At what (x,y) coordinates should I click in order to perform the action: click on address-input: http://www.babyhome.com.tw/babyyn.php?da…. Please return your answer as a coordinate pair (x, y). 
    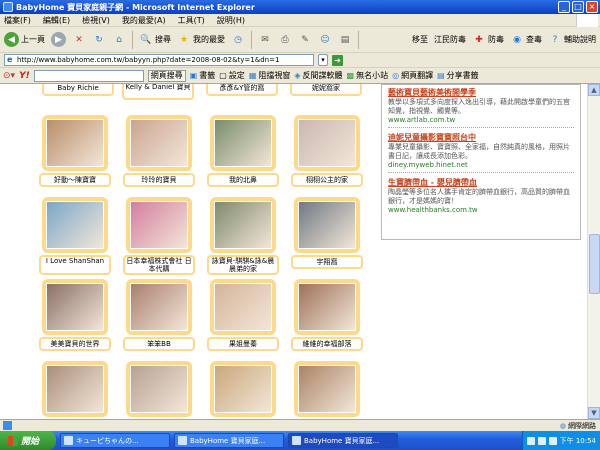
    Looking at the image, I should click on (159, 60).